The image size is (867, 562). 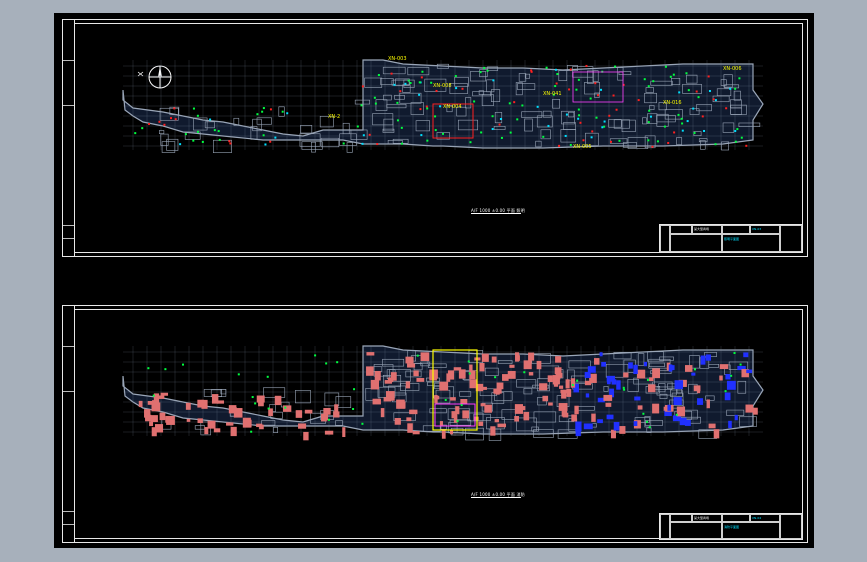 I want to click on title-block-code: XN-04, so click(x=757, y=518).